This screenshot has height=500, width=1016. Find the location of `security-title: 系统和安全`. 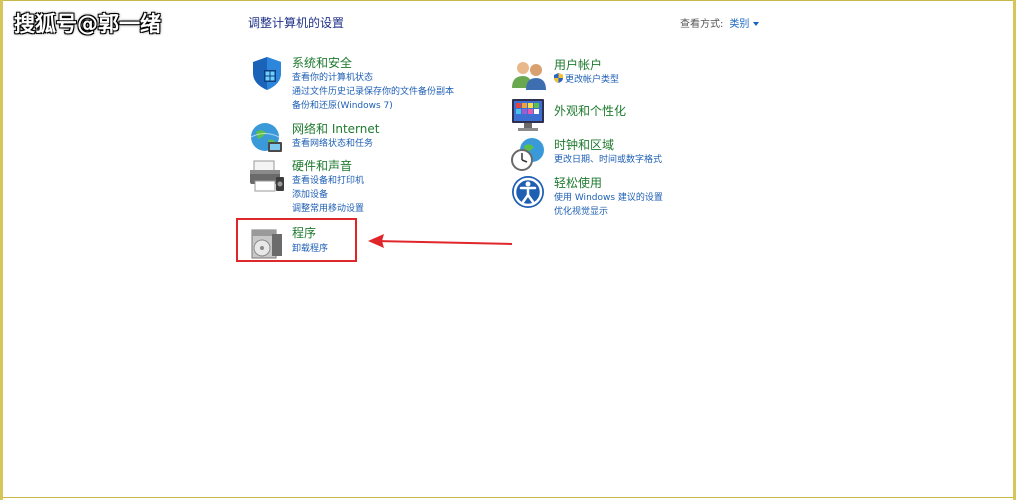

security-title: 系统和安全 is located at coordinates (322, 62).